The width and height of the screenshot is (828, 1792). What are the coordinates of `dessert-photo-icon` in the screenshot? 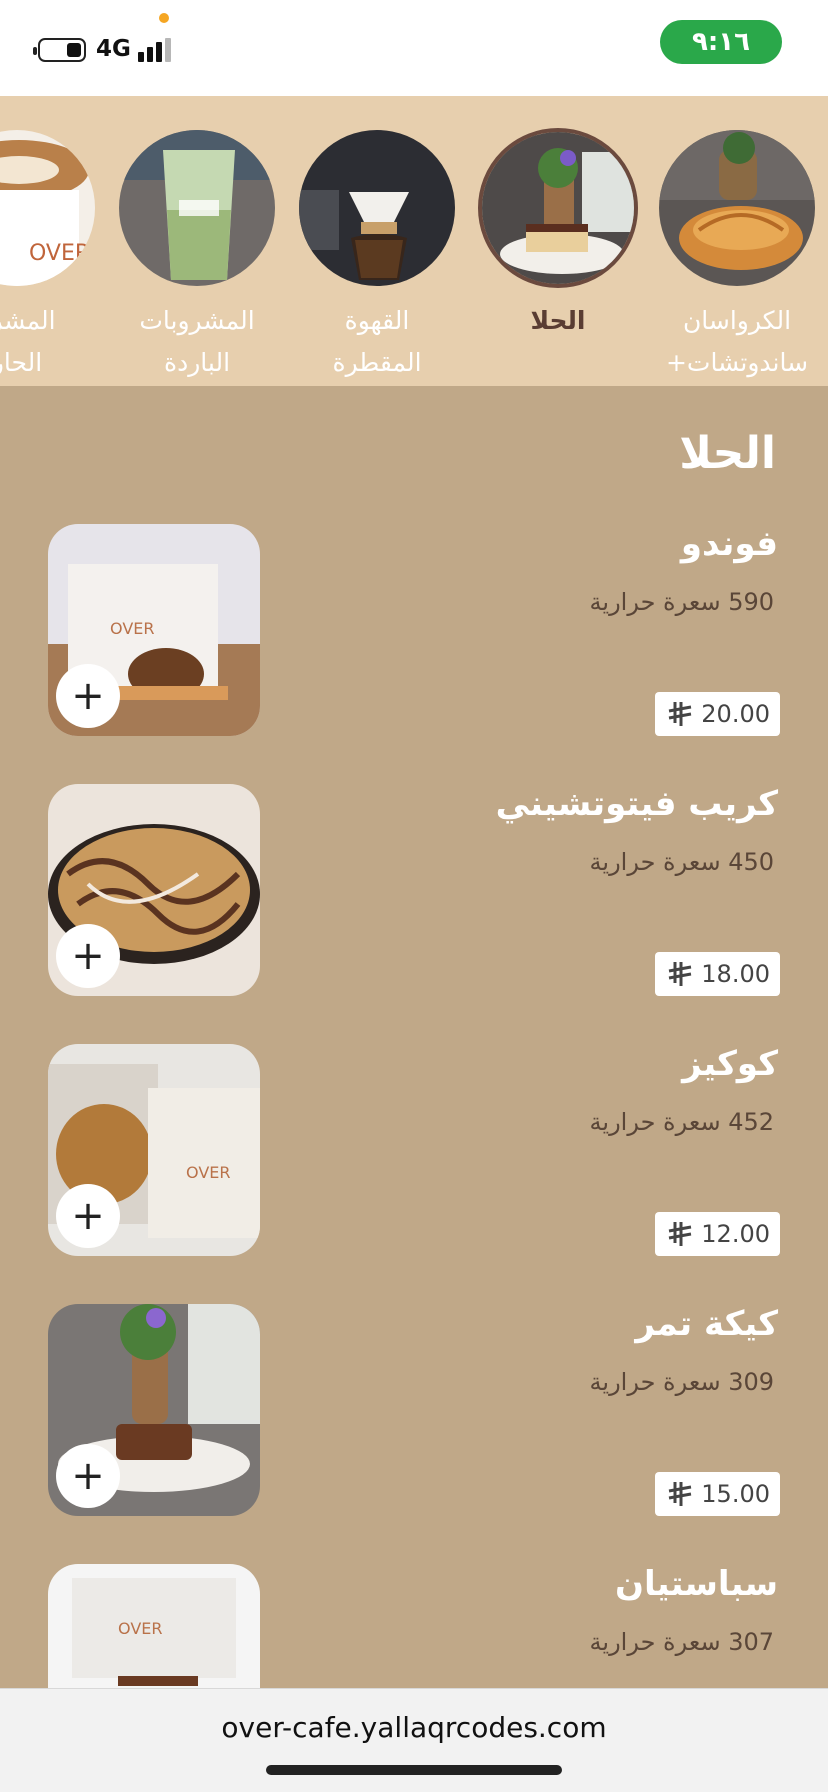 It's located at (558, 208).